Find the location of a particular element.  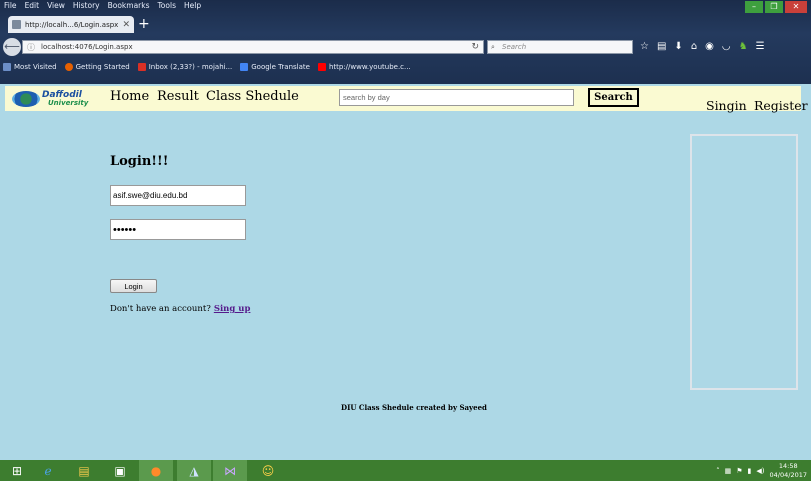

close-tab-icon: ✕ is located at coordinates (126, 25).